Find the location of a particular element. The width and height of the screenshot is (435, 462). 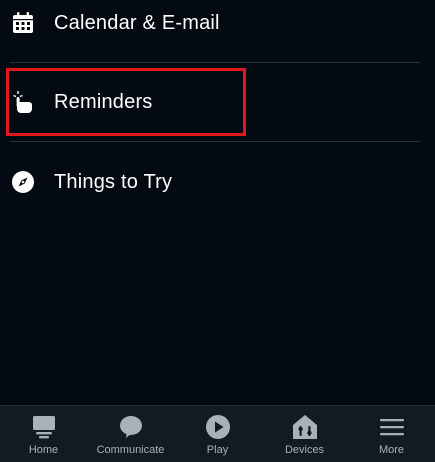

nav-item-play: Play is located at coordinates (217, 434).